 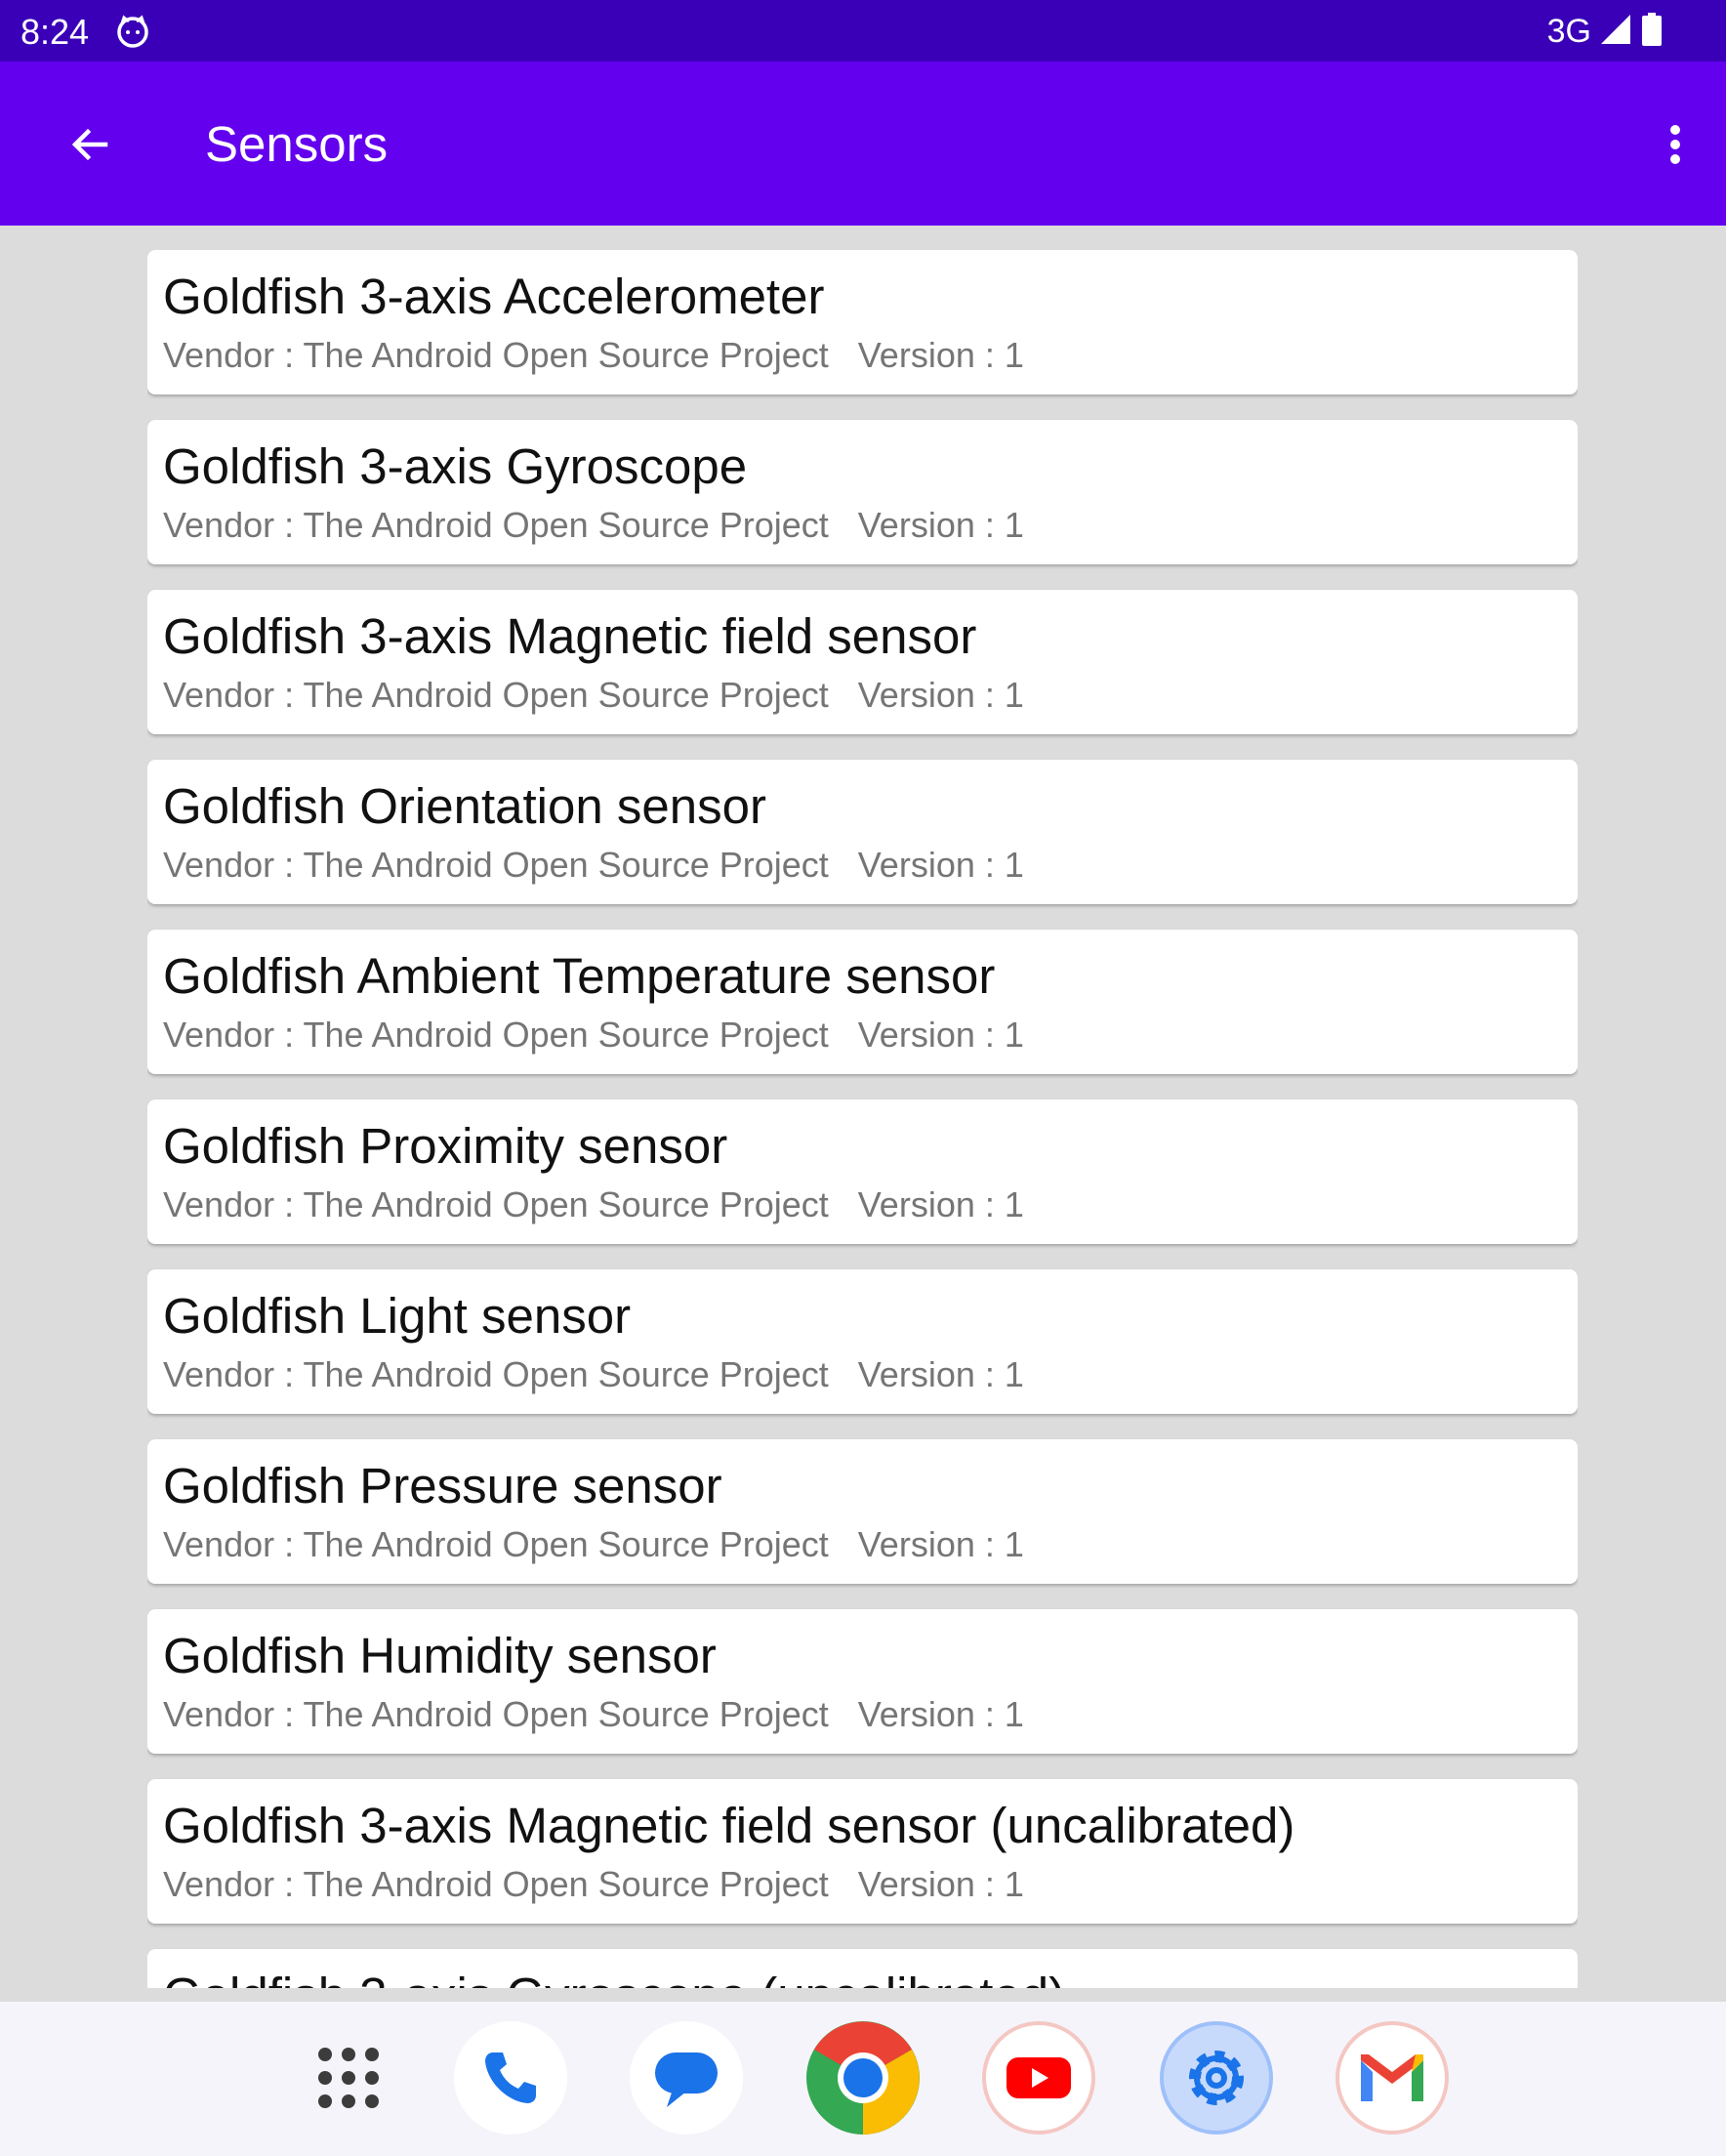 I want to click on chrome-icon, so click(x=863, y=2078).